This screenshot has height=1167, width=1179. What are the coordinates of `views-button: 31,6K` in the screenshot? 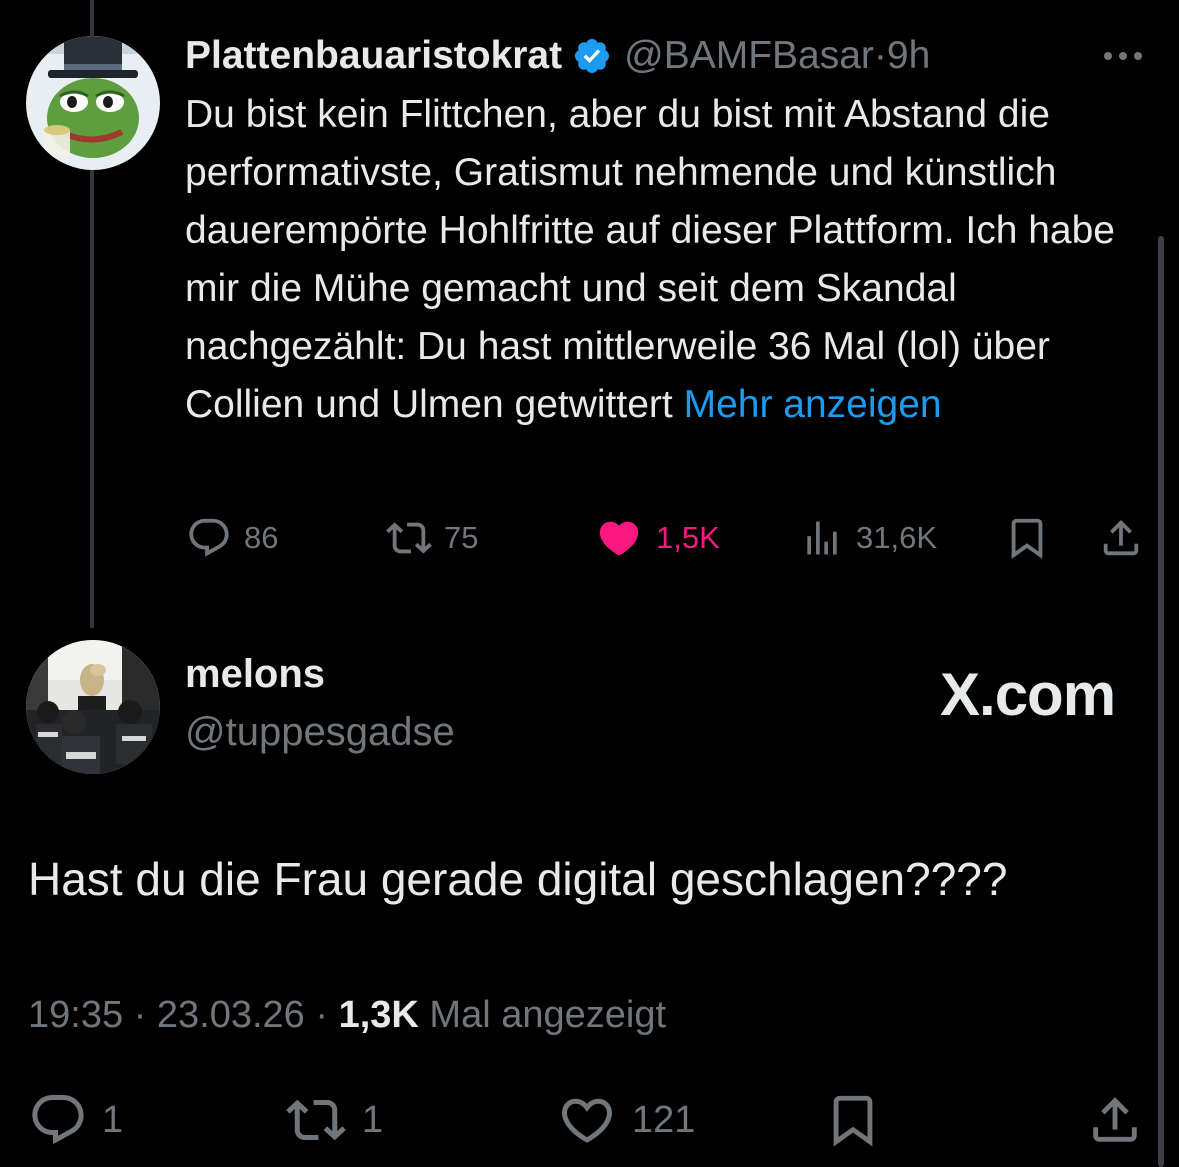 It's located at (868, 538).